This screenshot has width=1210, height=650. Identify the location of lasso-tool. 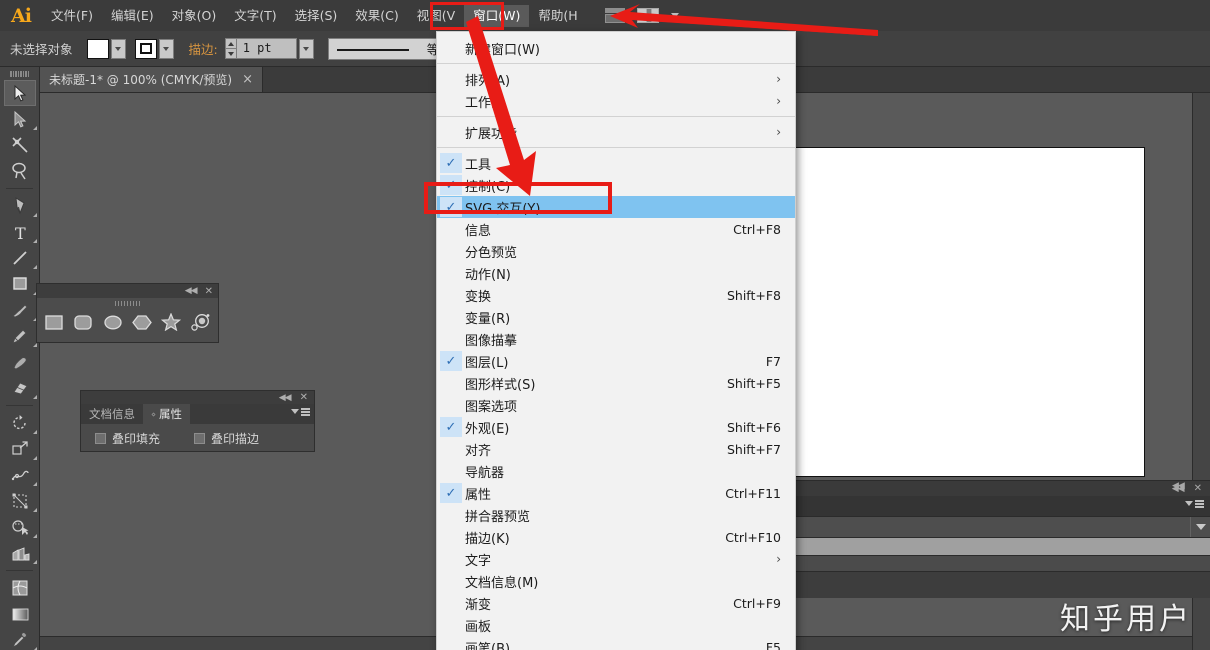
(20, 171).